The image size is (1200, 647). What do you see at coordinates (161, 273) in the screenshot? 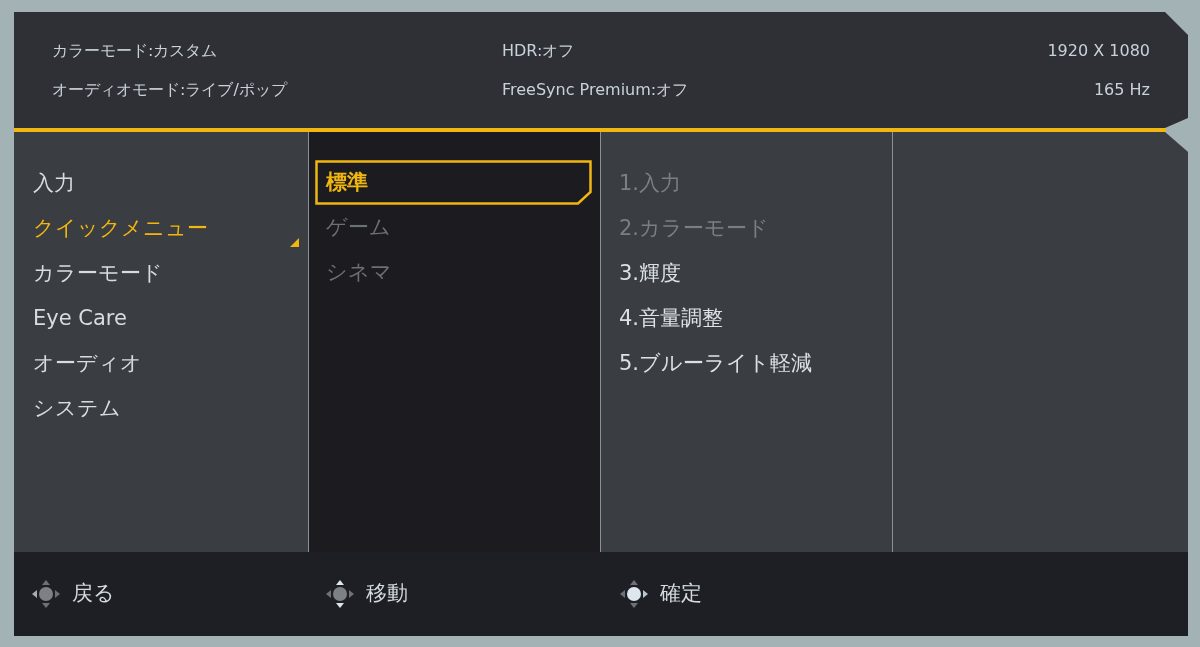
I see `menu-item: カラーモード` at bounding box center [161, 273].